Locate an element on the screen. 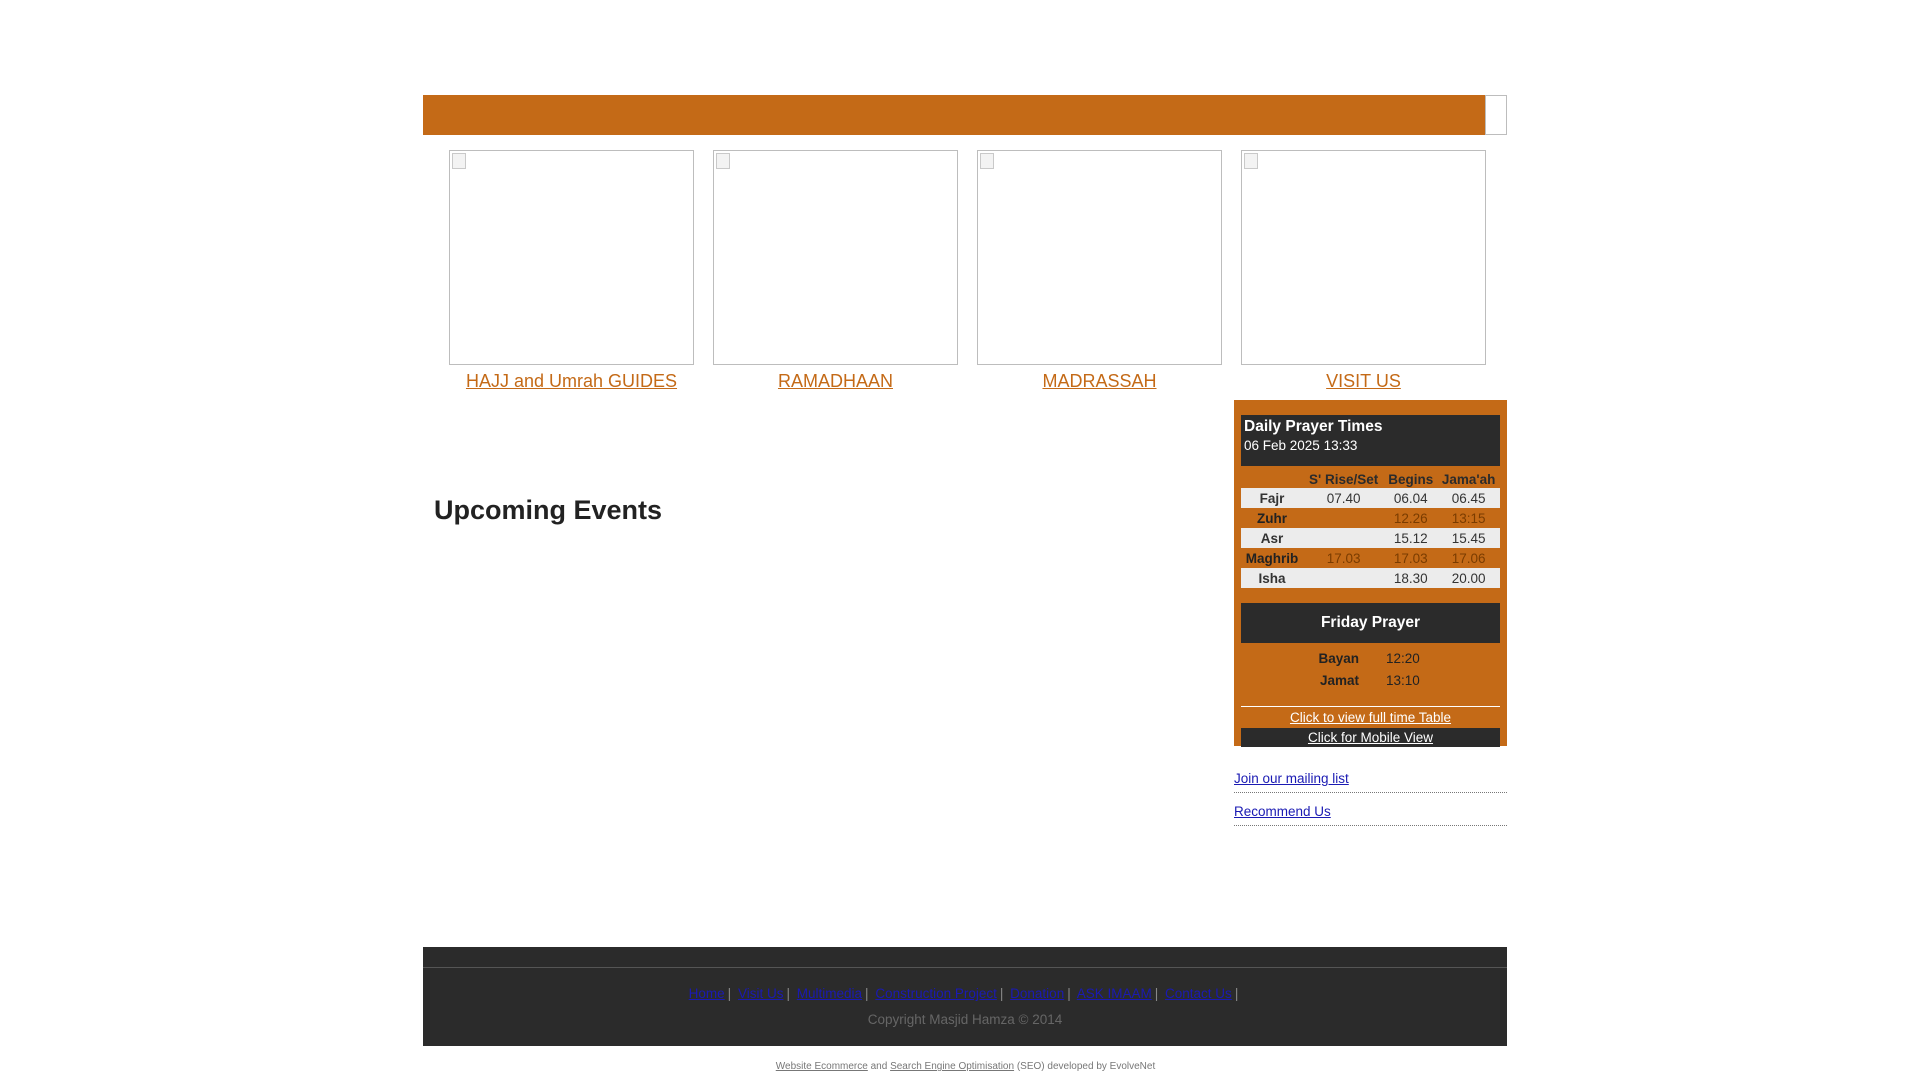 This screenshot has width=1920, height=1080. promo-hajj: HAJJ and Umrah GUIDES is located at coordinates (571, 271).